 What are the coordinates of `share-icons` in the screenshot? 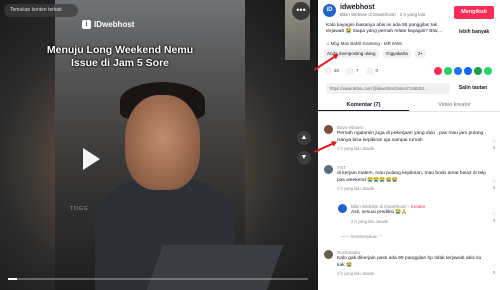 It's located at (463, 71).